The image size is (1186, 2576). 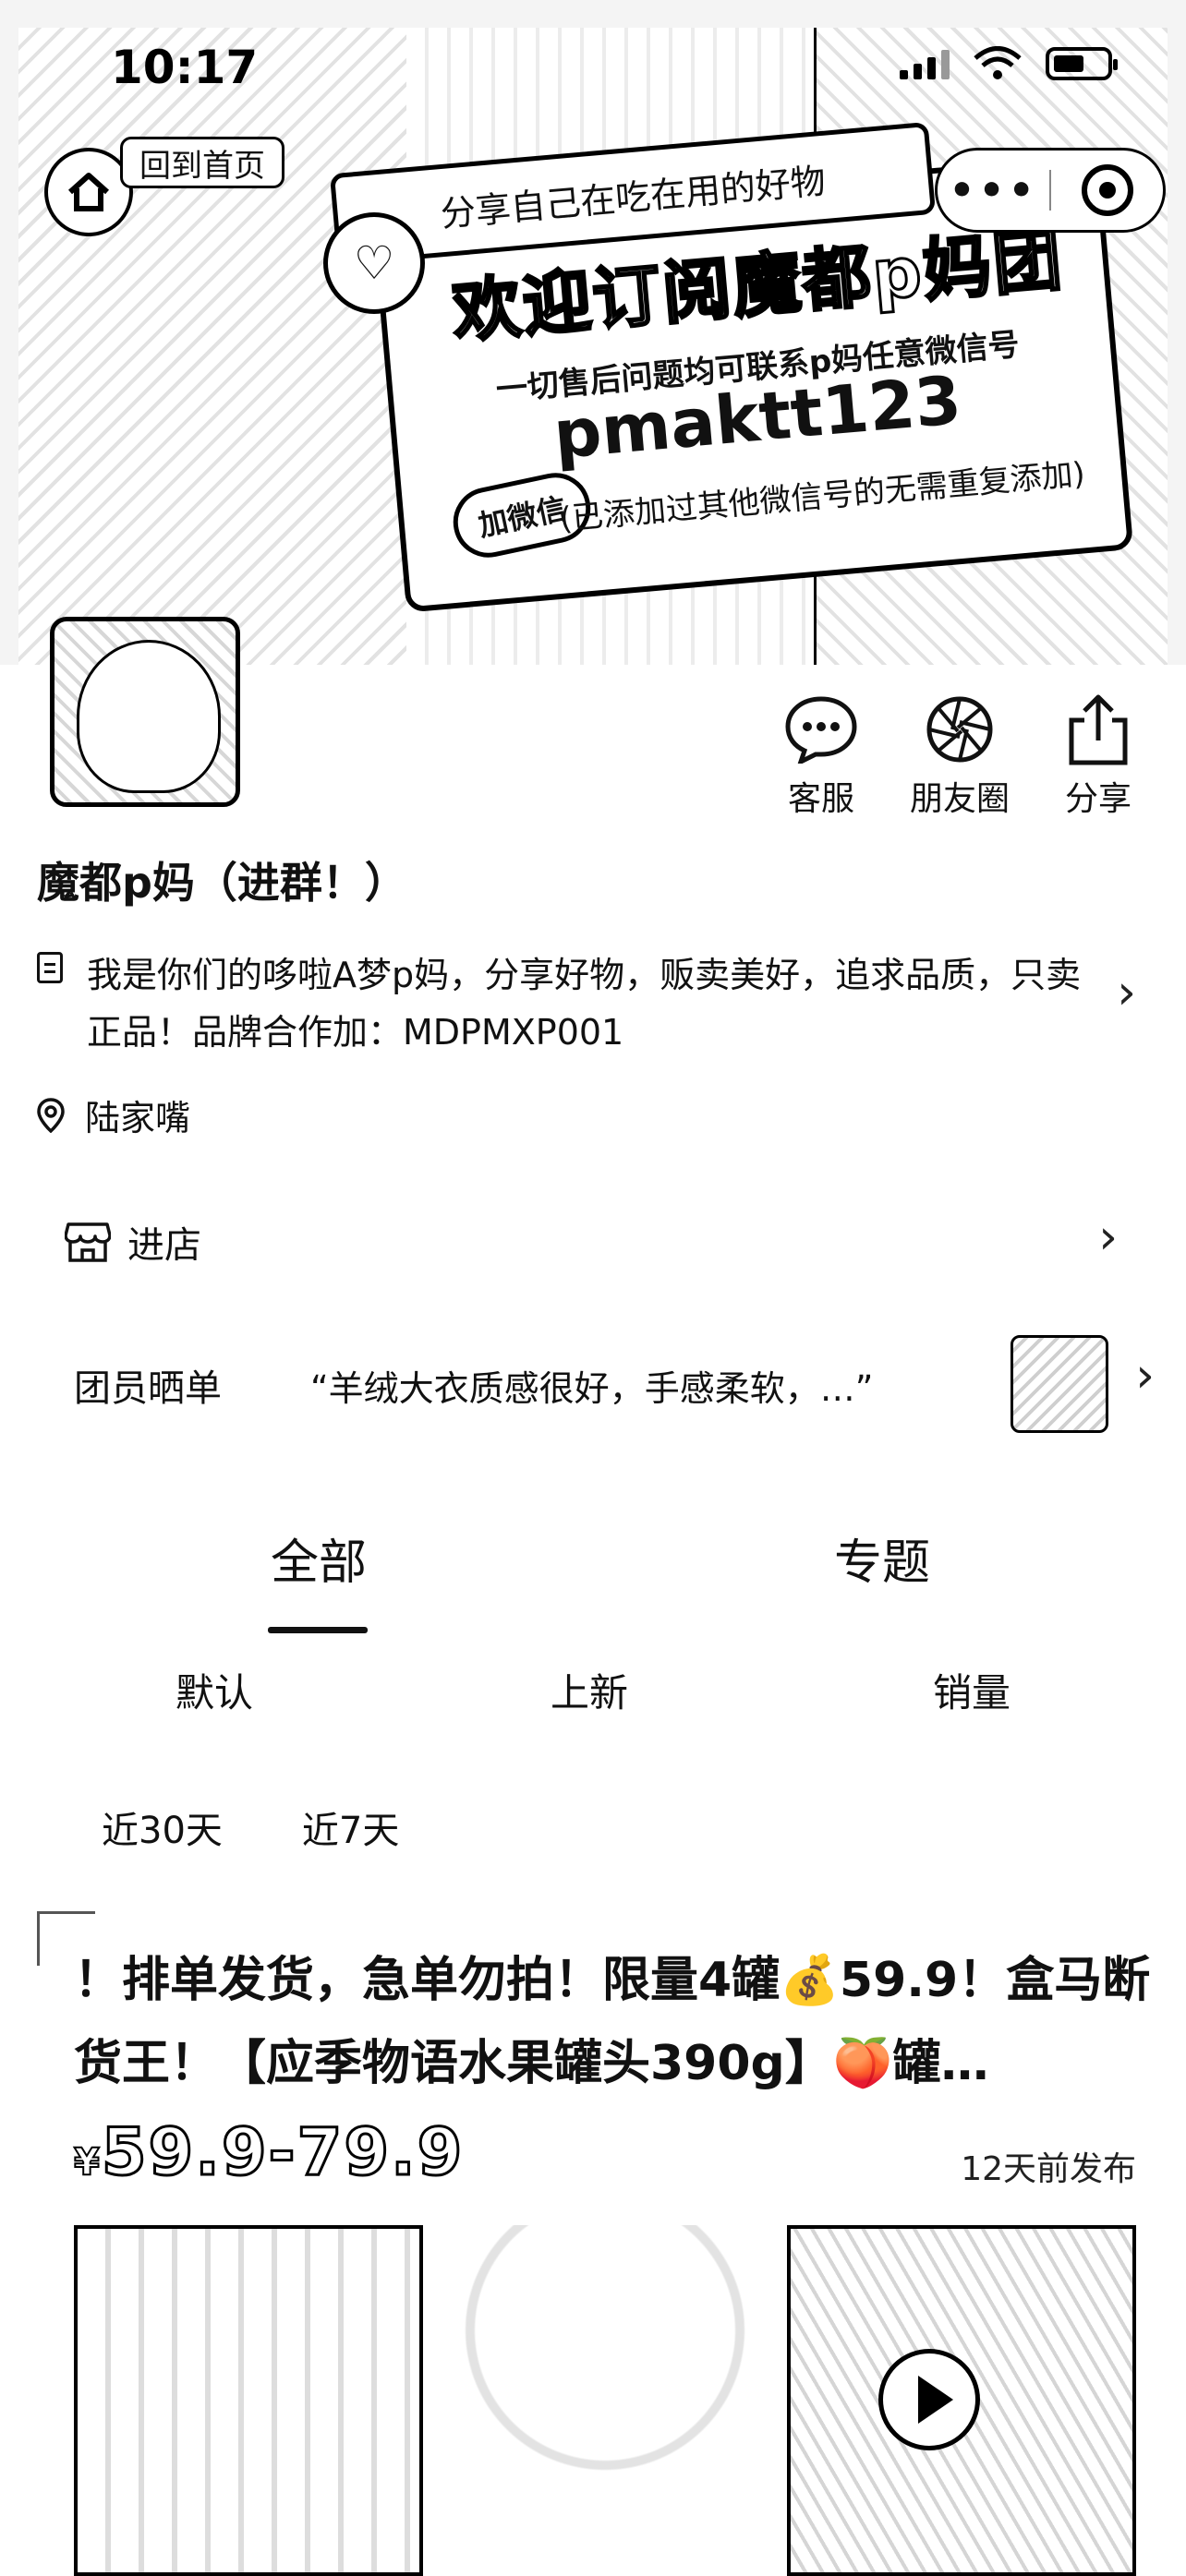 What do you see at coordinates (1060, 1384) in the screenshot?
I see `review-thumbnail` at bounding box center [1060, 1384].